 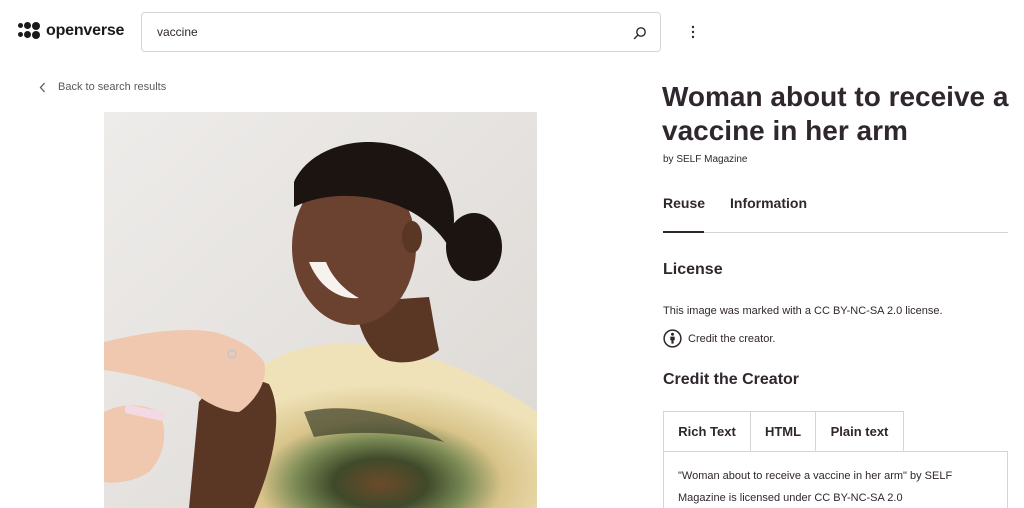 I want to click on search-button, so click(x=640, y=33).